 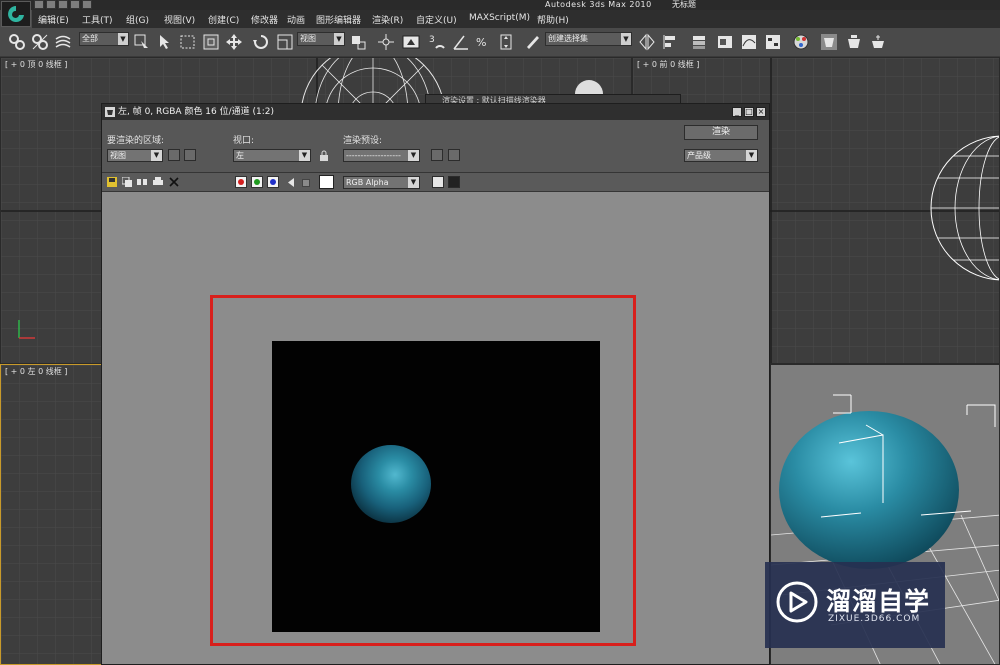 I want to click on viewport-left-label: [ + 0 左 0 线框 ], so click(x=36, y=371).